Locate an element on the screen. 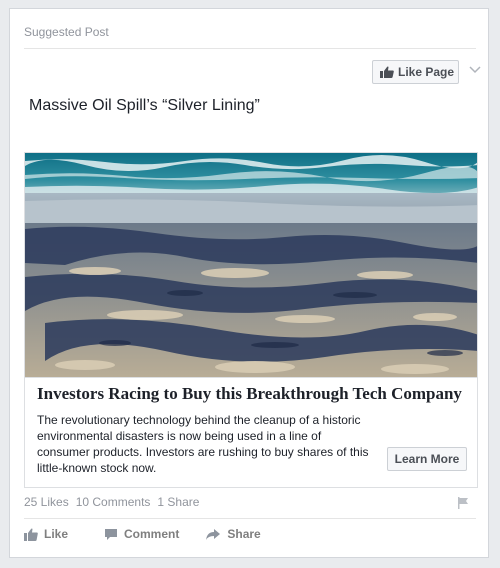  comments-count: 10 Comments is located at coordinates (113, 502).